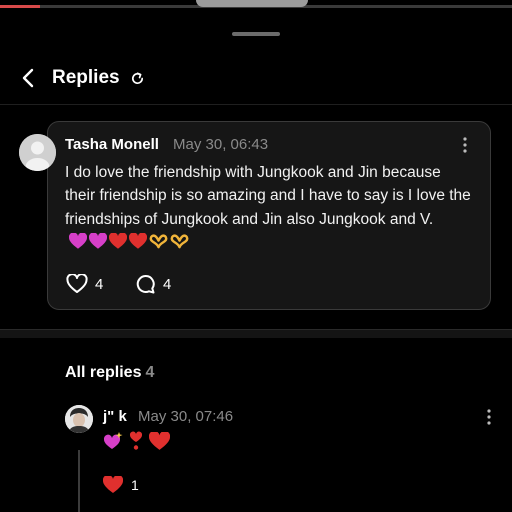  I want to click on thread-line, so click(79, 481).